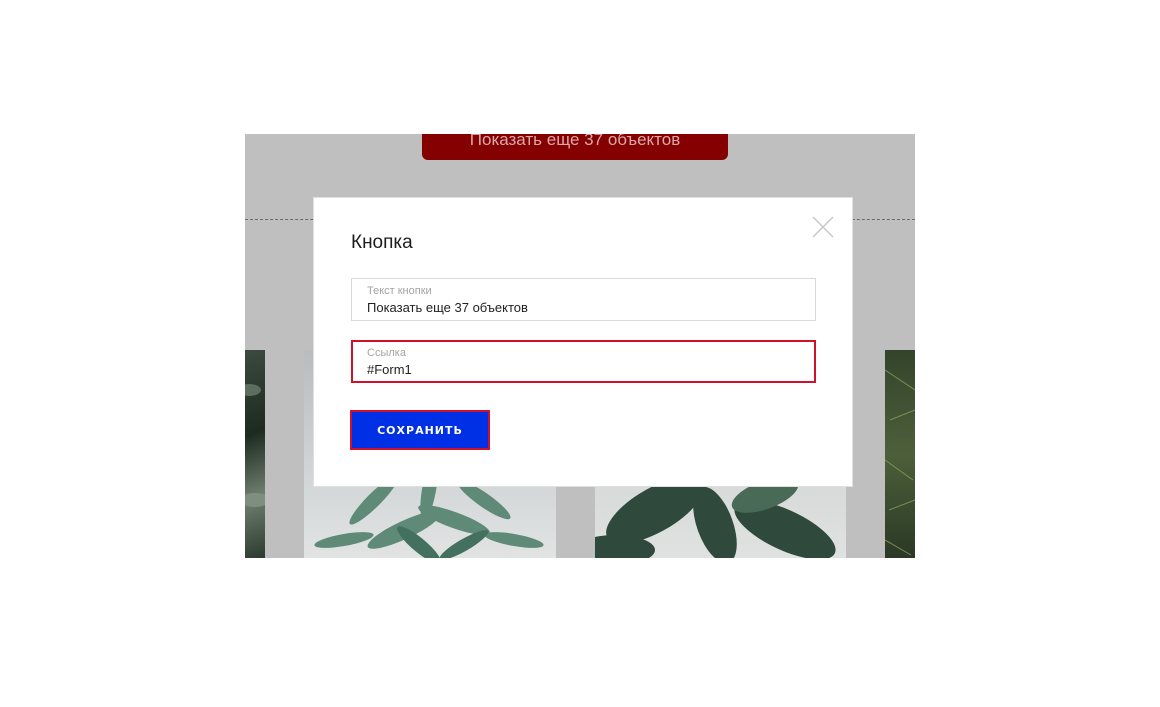 The image size is (1160, 707). What do you see at coordinates (386, 353) in the screenshot?
I see `field-label: Ссылка` at bounding box center [386, 353].